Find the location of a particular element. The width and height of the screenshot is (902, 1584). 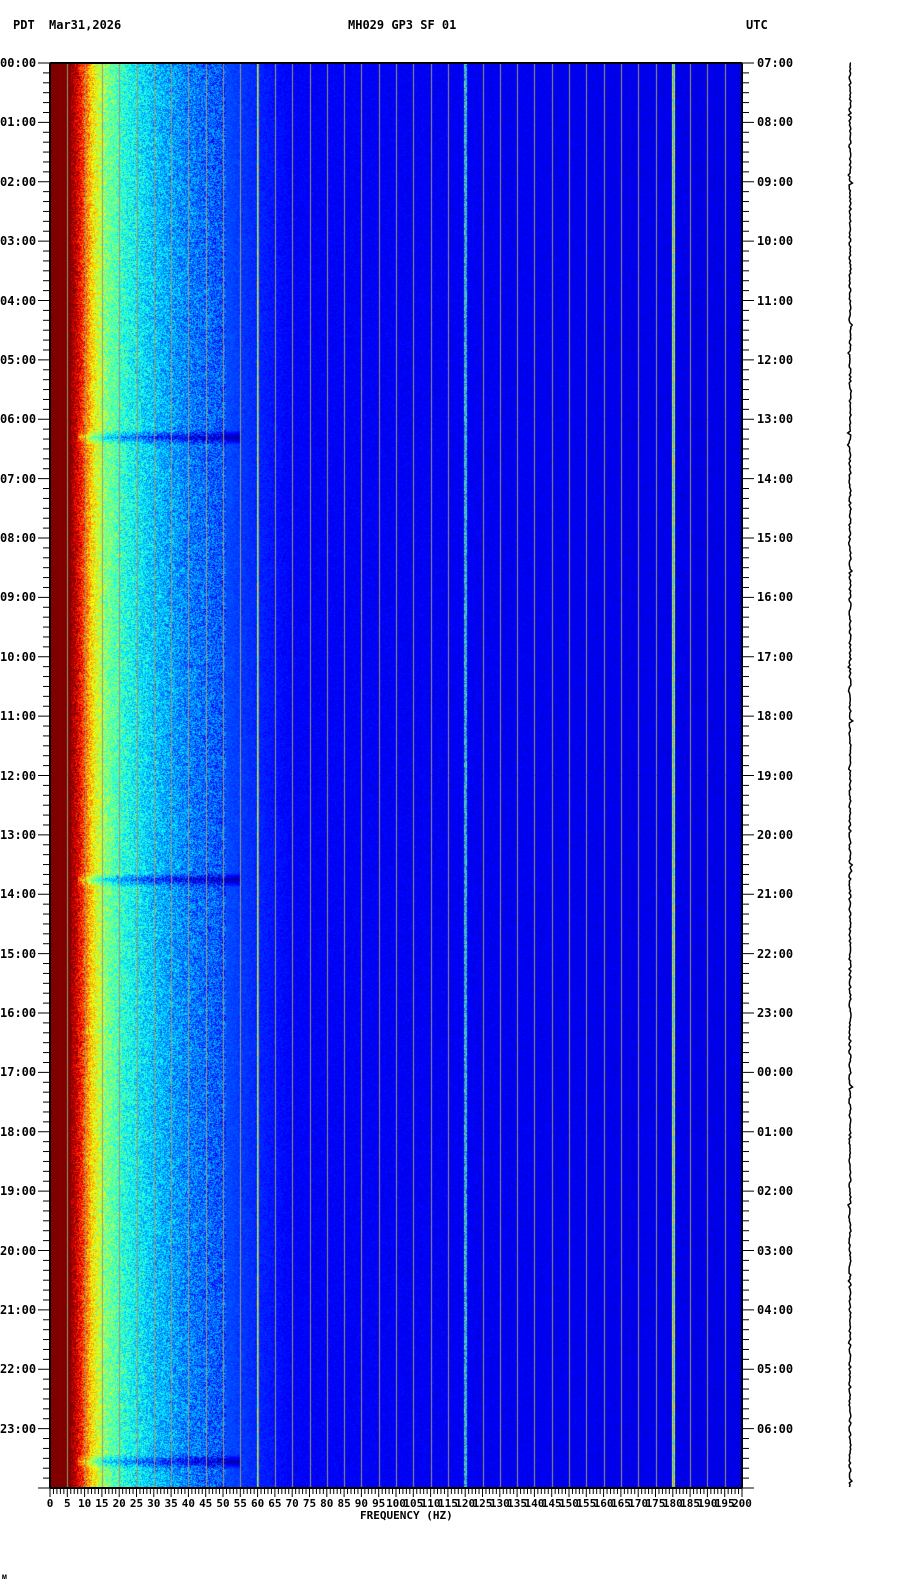

y-tick-label-pdt: 16:00 is located at coordinates (18, 1013).